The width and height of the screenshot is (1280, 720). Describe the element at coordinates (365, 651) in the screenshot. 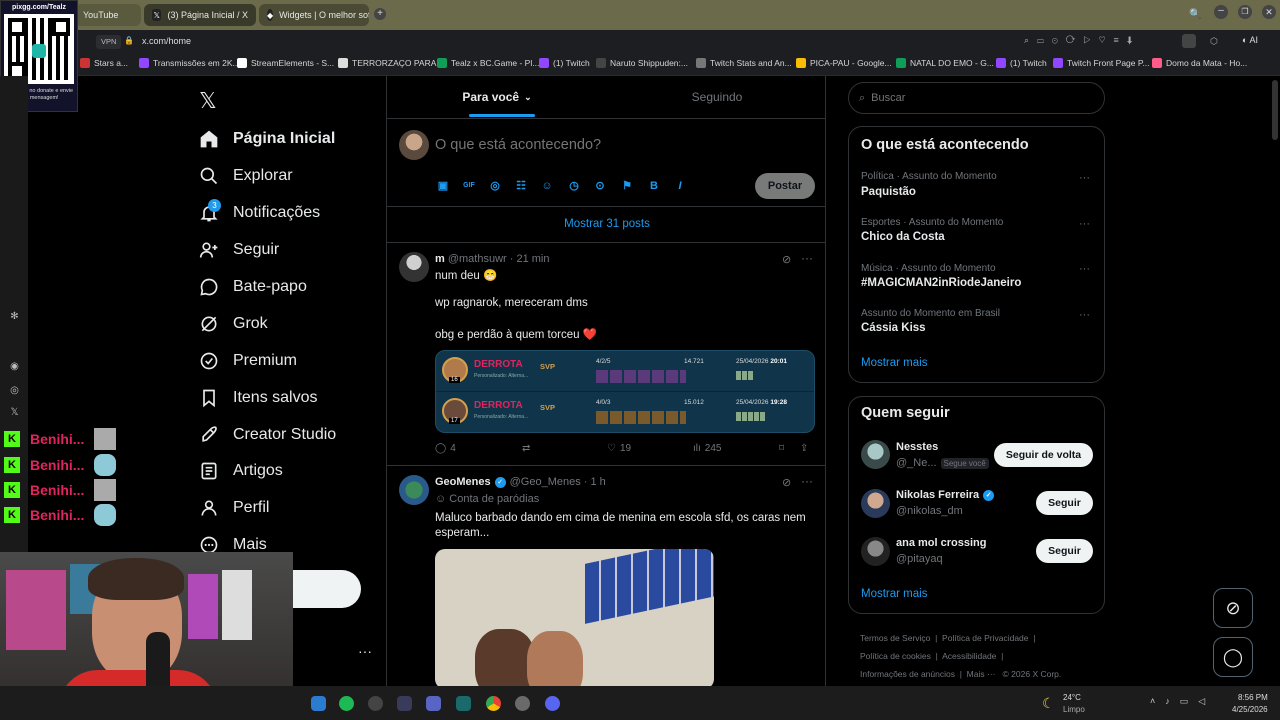

I see `account-more-icon: ···` at that location.